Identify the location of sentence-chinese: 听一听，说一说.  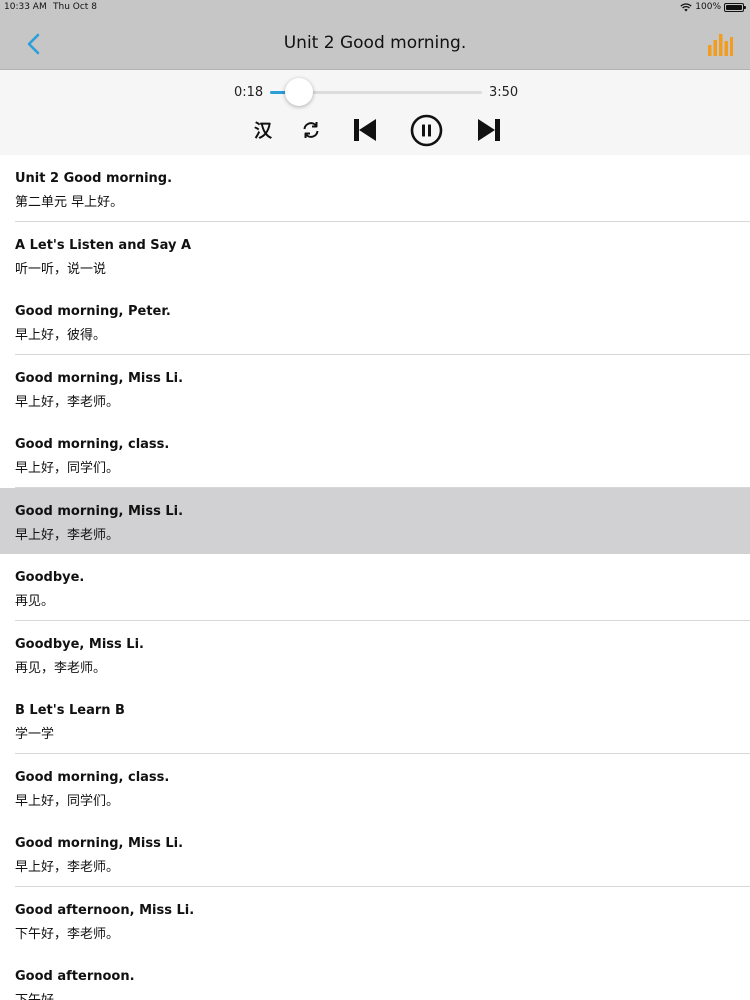
(61, 269).